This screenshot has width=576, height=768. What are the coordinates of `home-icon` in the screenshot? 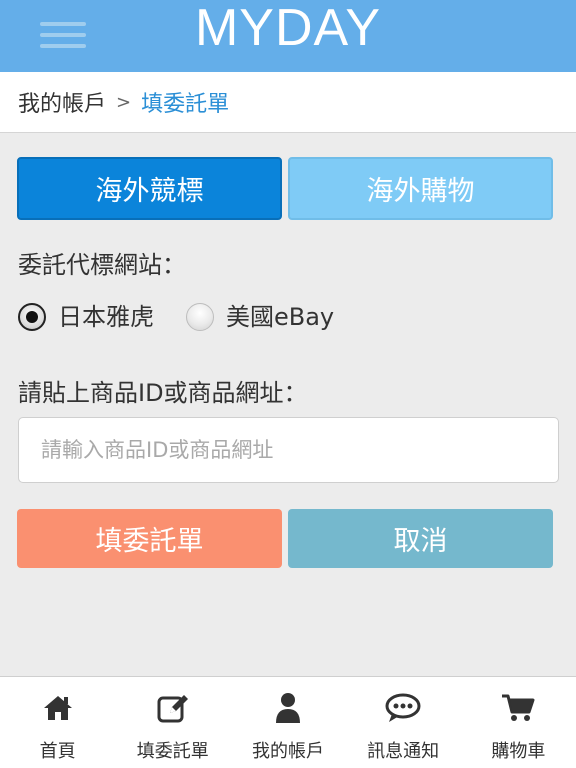 It's located at (58, 708).